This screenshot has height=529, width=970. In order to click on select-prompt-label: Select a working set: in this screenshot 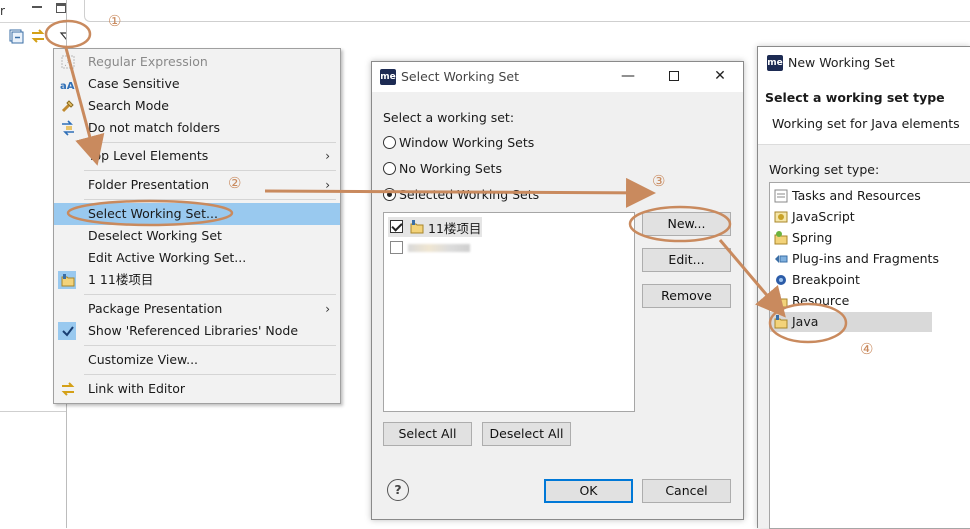, I will do `click(449, 117)`.